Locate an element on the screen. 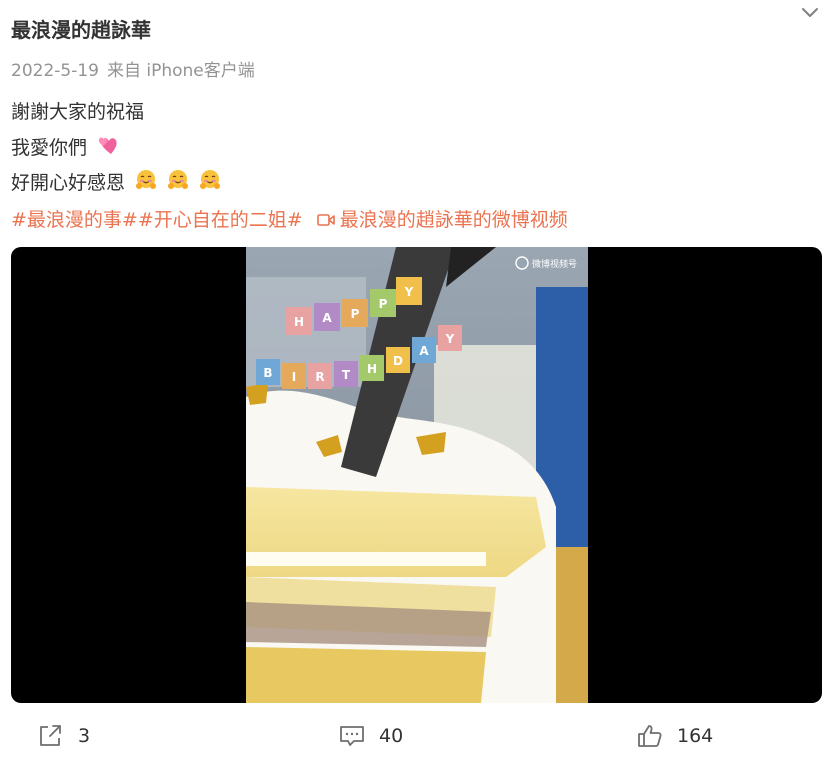  share-count: 3 is located at coordinates (84, 736).